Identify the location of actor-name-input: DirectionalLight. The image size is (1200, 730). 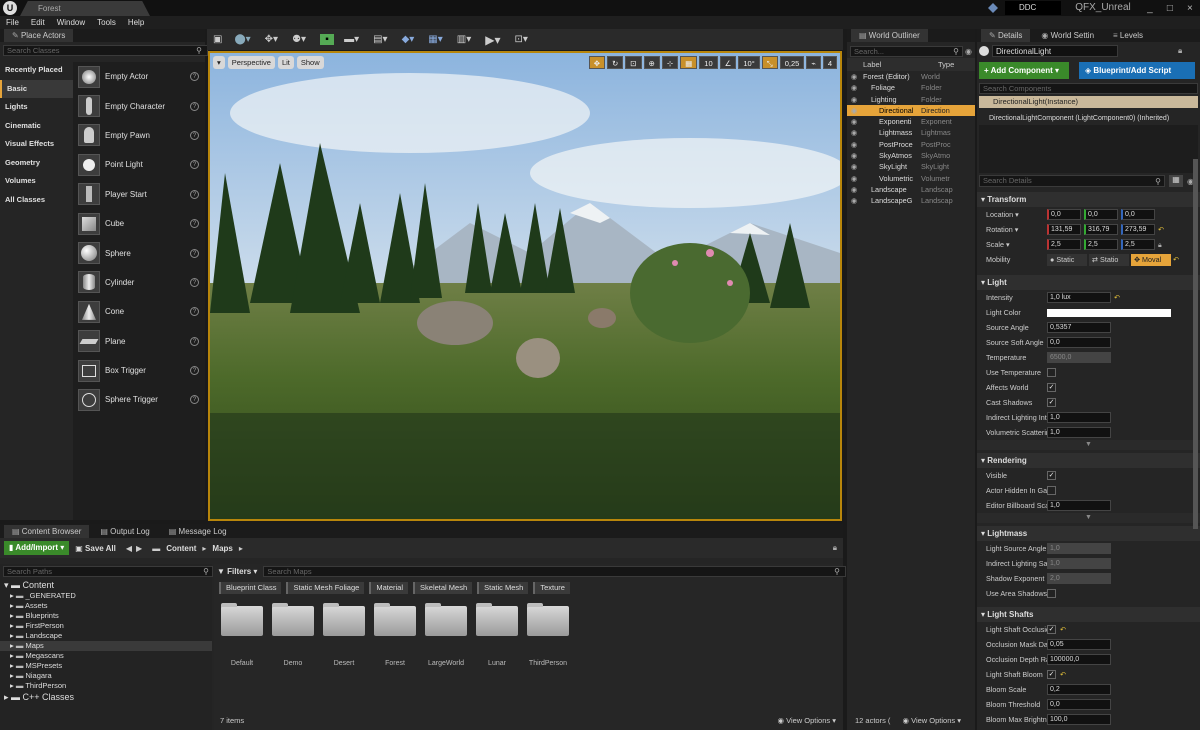
(1055, 51).